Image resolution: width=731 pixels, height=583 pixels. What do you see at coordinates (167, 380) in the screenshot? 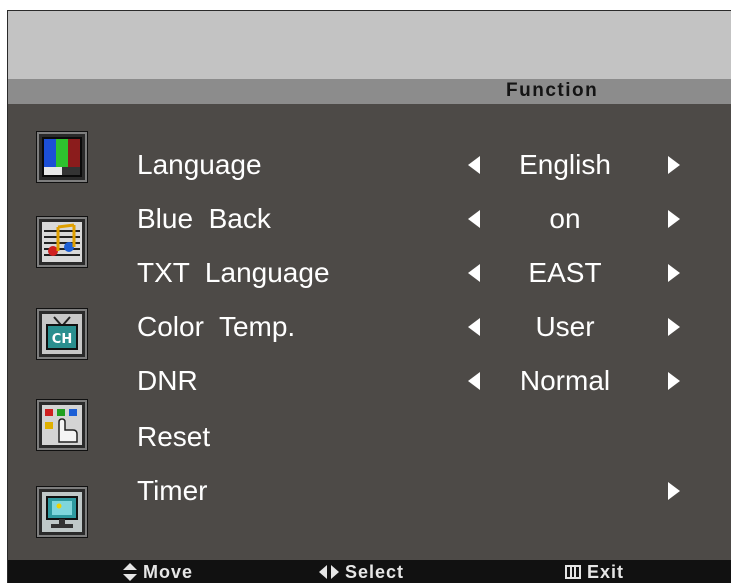
I see `menu-row-label: DNR` at bounding box center [167, 380].